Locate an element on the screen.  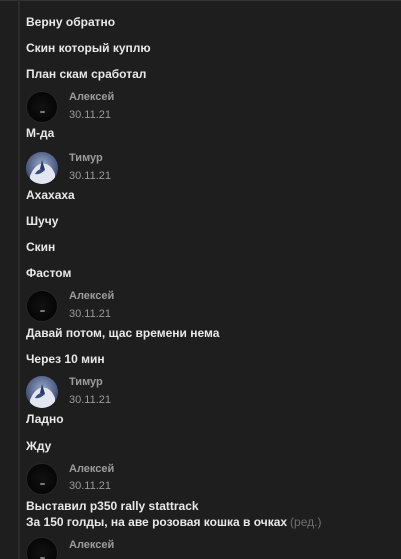
message-text: Скин который куплю is located at coordinates (88, 48).